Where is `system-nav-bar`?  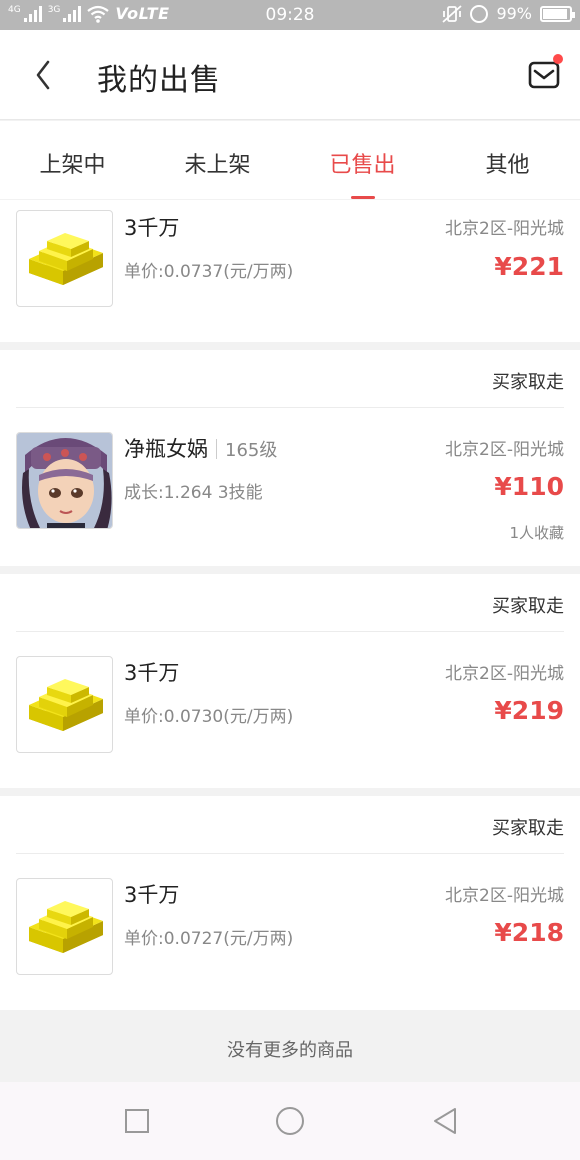 system-nav-bar is located at coordinates (290, 1121).